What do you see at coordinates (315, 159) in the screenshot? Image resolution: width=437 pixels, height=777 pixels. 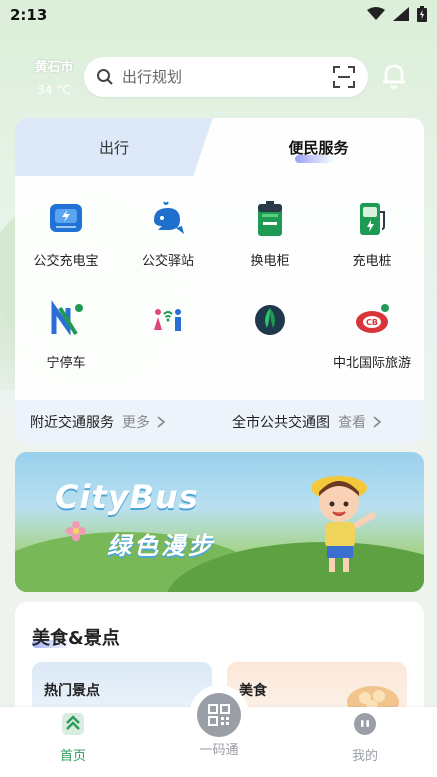 I see `tab-active-indicator` at bounding box center [315, 159].